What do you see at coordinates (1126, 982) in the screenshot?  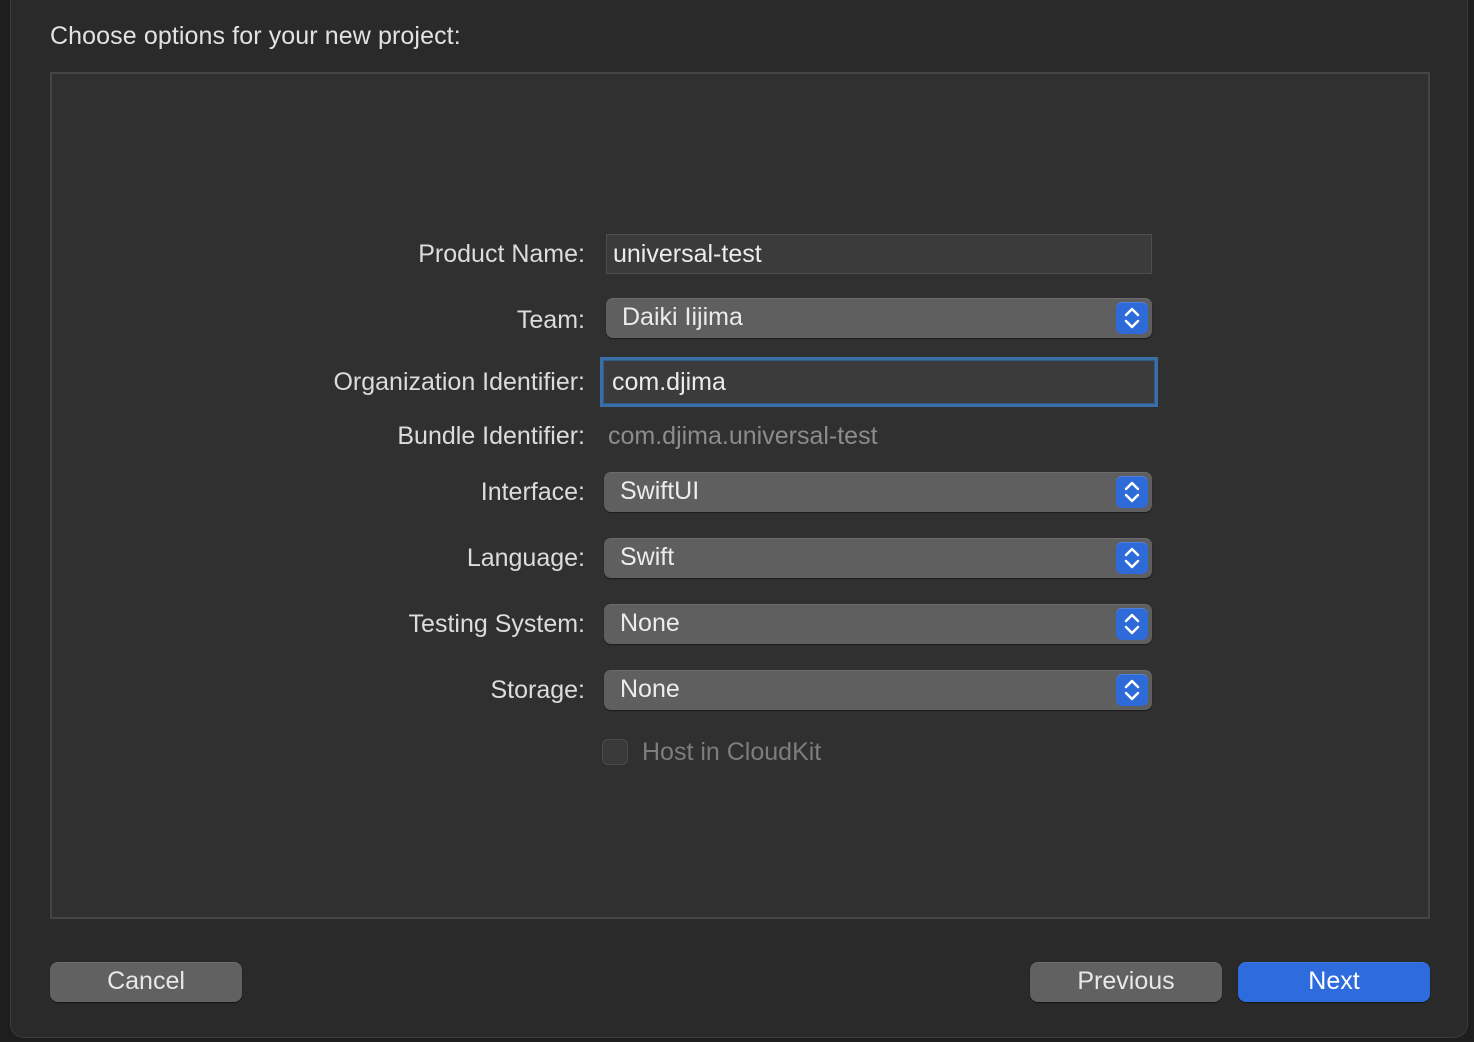 I see `previous-button: Previous` at bounding box center [1126, 982].